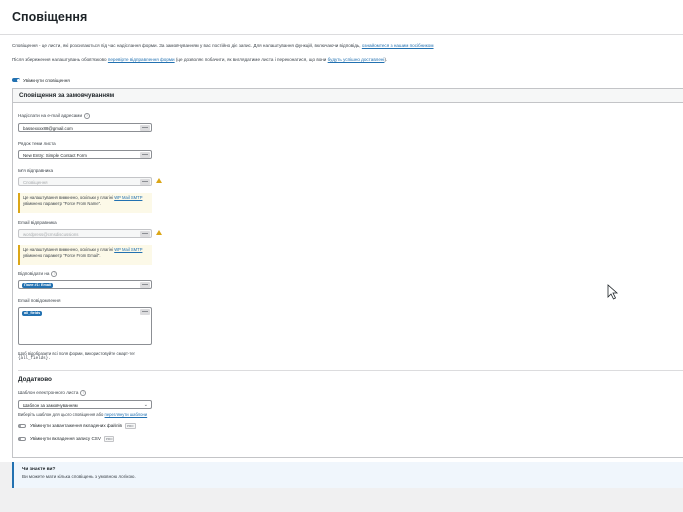 The height and width of the screenshot is (512, 683). What do you see at coordinates (50, 17) in the screenshot?
I see `page-title: Сповіщення` at bounding box center [50, 17].